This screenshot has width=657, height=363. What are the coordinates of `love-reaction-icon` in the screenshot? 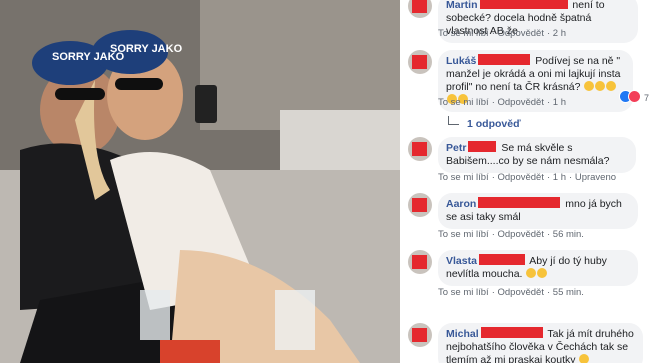 It's located at (635, 96).